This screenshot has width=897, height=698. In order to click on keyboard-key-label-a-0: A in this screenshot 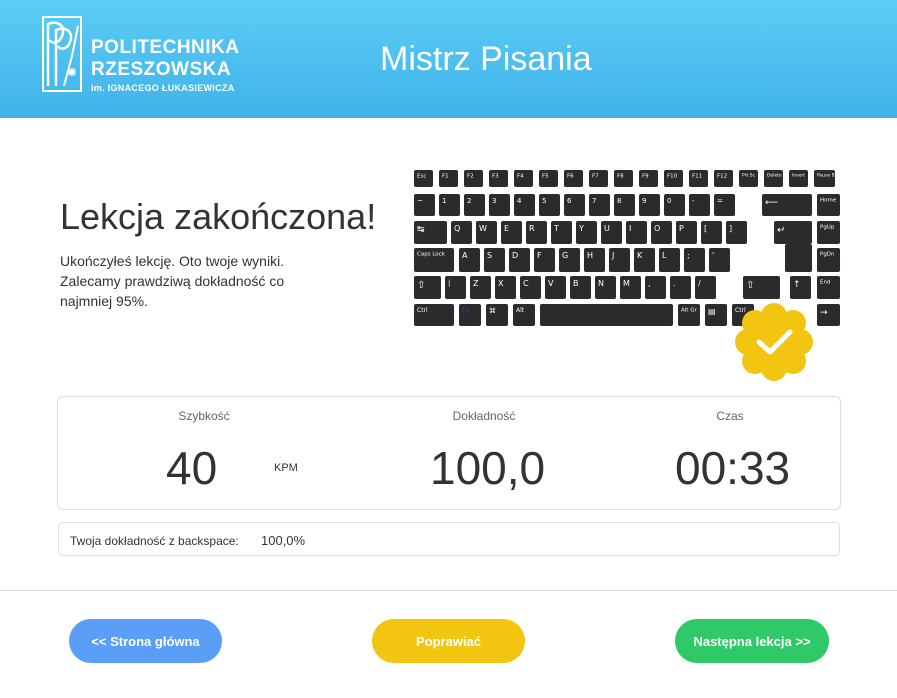, I will do `click(465, 255)`.